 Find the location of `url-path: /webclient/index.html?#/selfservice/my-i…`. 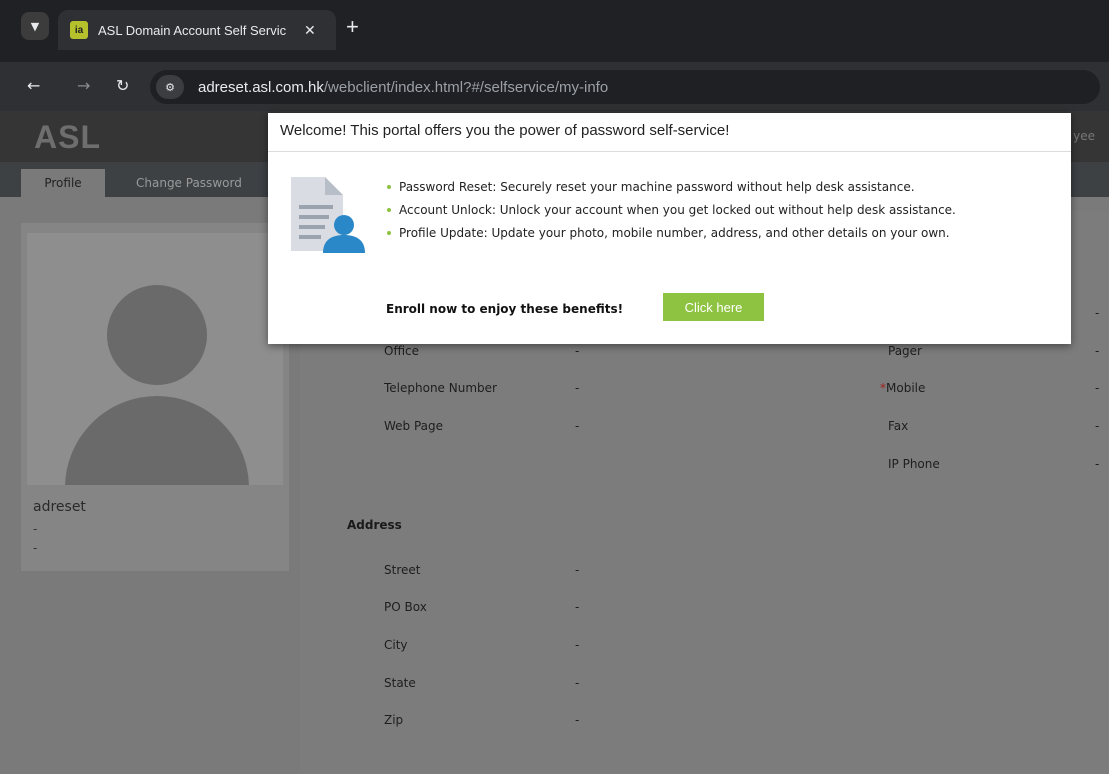

url-path: /webclient/index.html?#/selfservice/my-i… is located at coordinates (466, 87).